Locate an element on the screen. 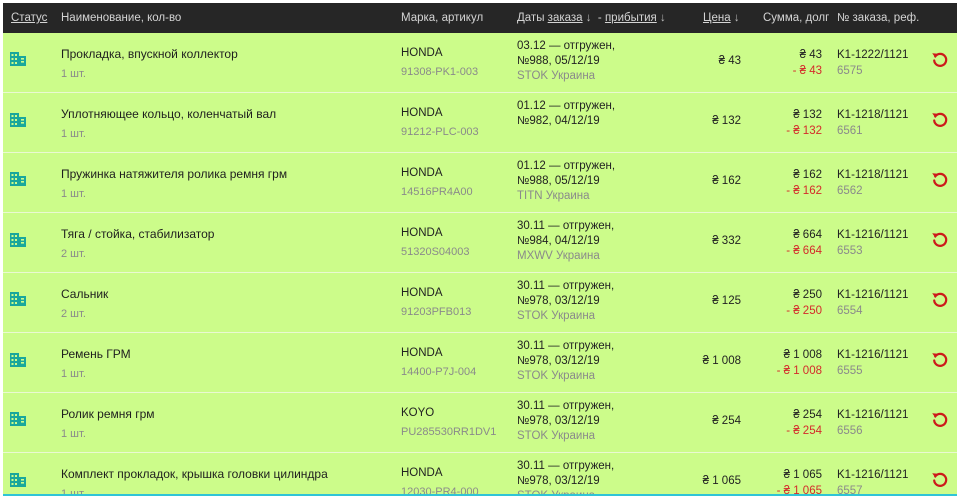 The height and width of the screenshot is (498, 960). shipment-status: 03.12 — отгружен, is located at coordinates (566, 46).